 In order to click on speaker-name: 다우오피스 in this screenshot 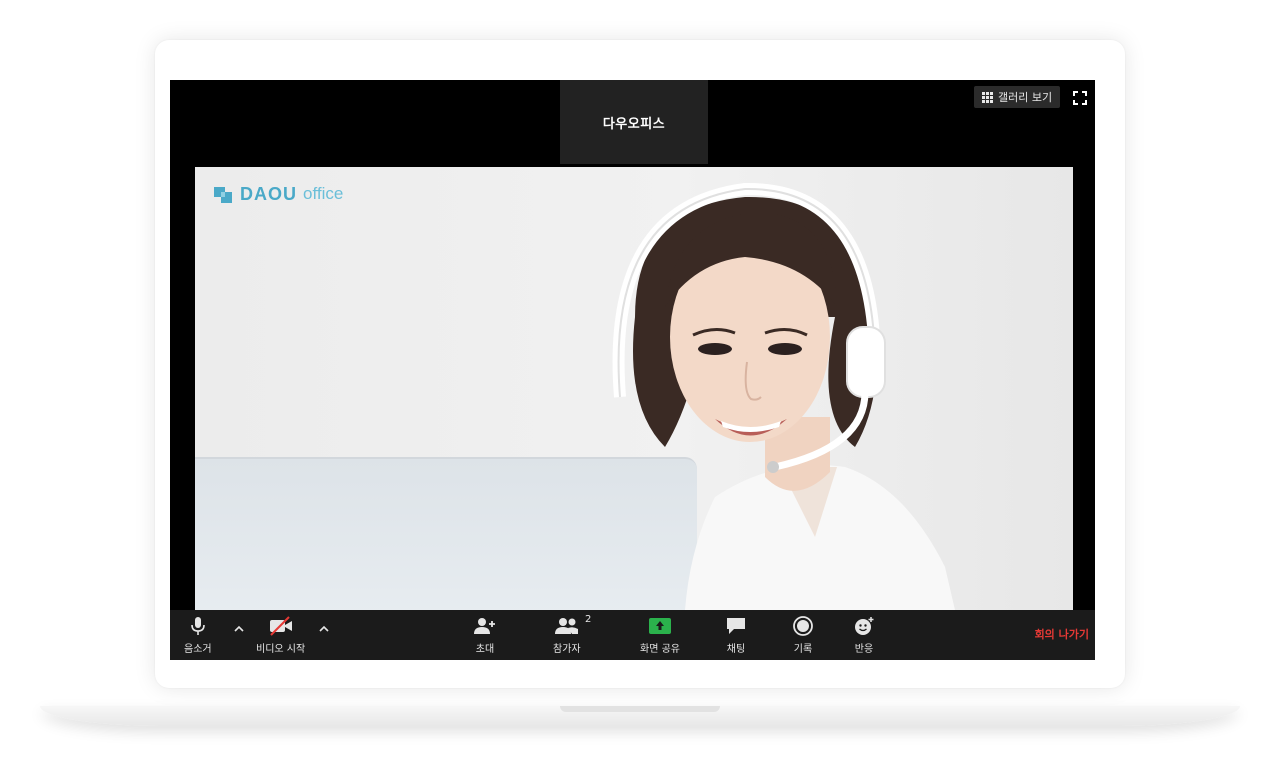, I will do `click(634, 124)`.